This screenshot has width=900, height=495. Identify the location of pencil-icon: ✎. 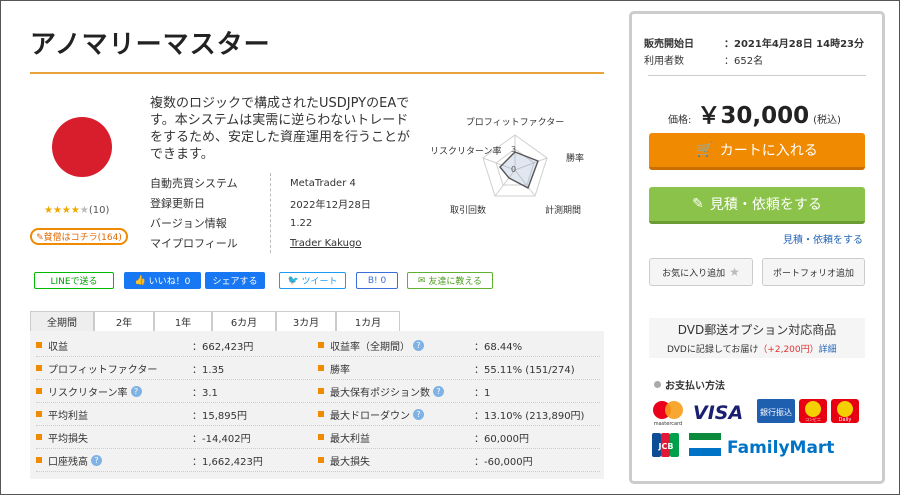
(698, 204).